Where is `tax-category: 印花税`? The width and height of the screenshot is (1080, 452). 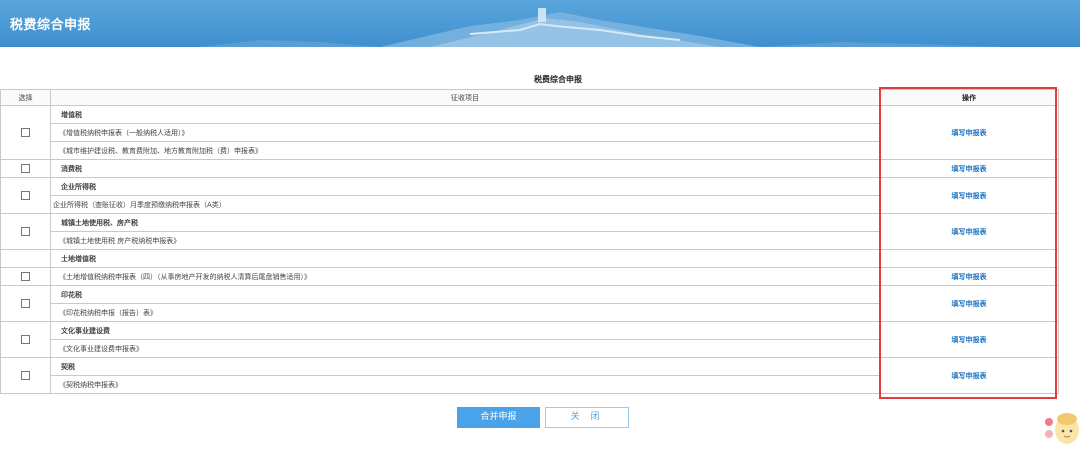
tax-category: 印花税 is located at coordinates (465, 294).